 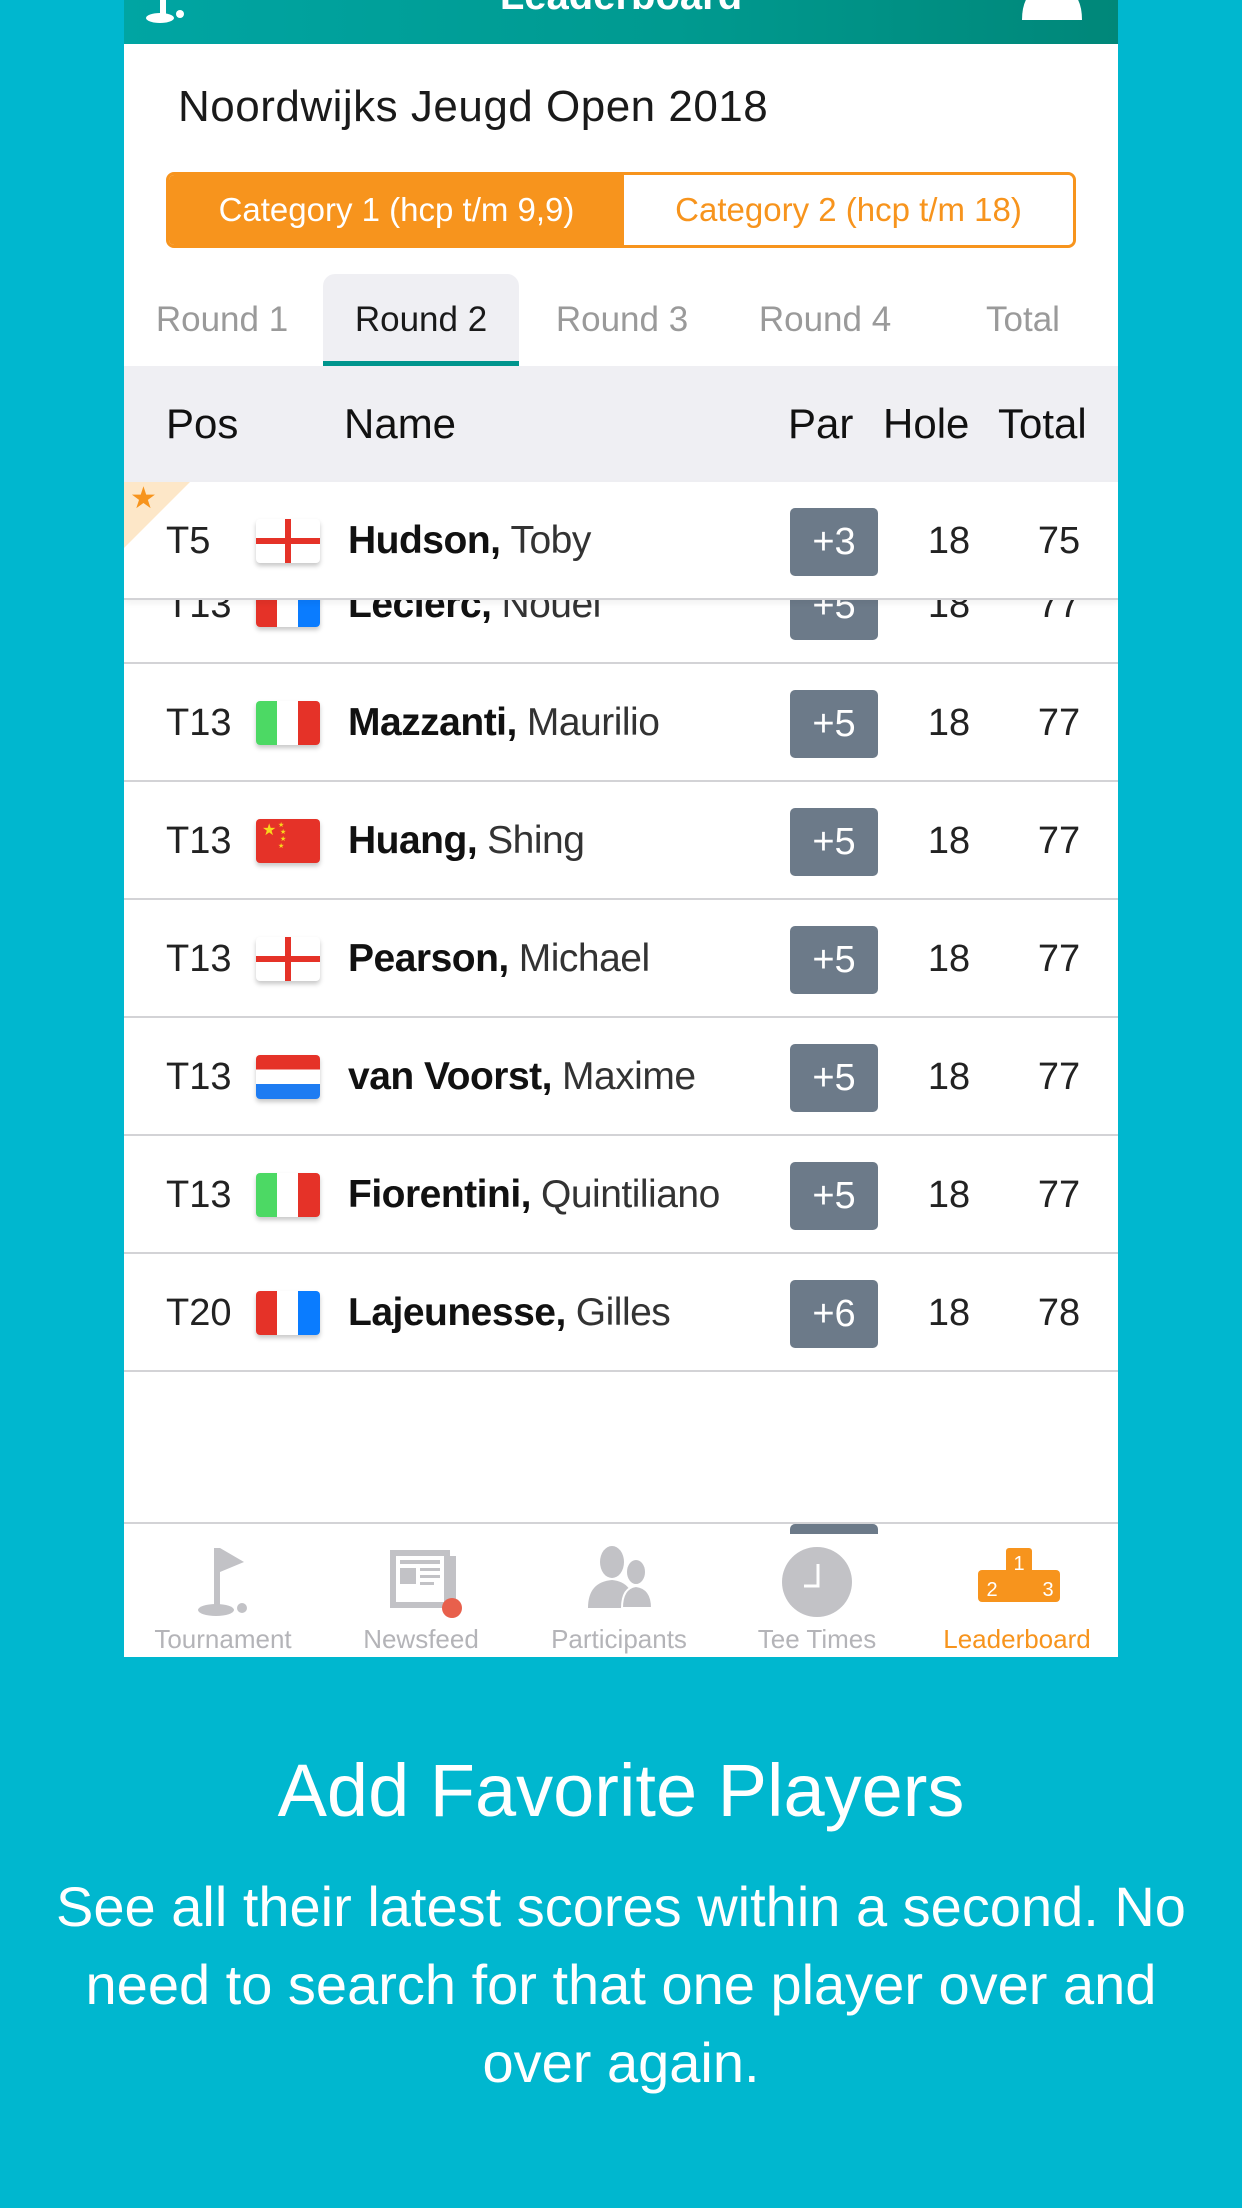 What do you see at coordinates (432, 722) in the screenshot?
I see `player-last-name: Mazzanti,` at bounding box center [432, 722].